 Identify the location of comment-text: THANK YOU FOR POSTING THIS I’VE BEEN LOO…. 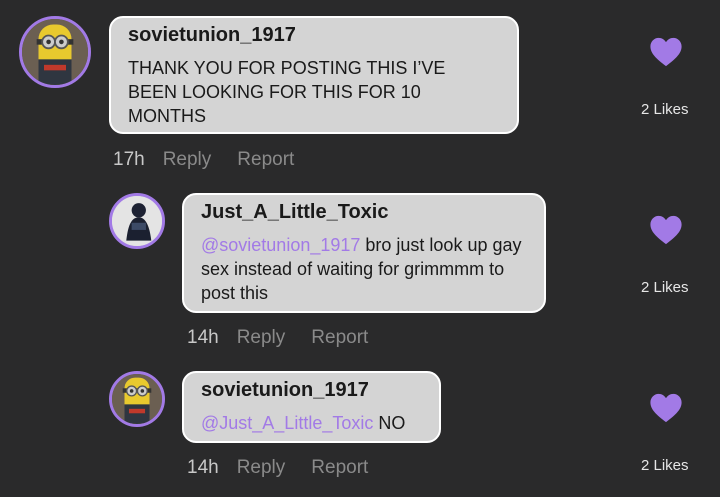
(298, 92).